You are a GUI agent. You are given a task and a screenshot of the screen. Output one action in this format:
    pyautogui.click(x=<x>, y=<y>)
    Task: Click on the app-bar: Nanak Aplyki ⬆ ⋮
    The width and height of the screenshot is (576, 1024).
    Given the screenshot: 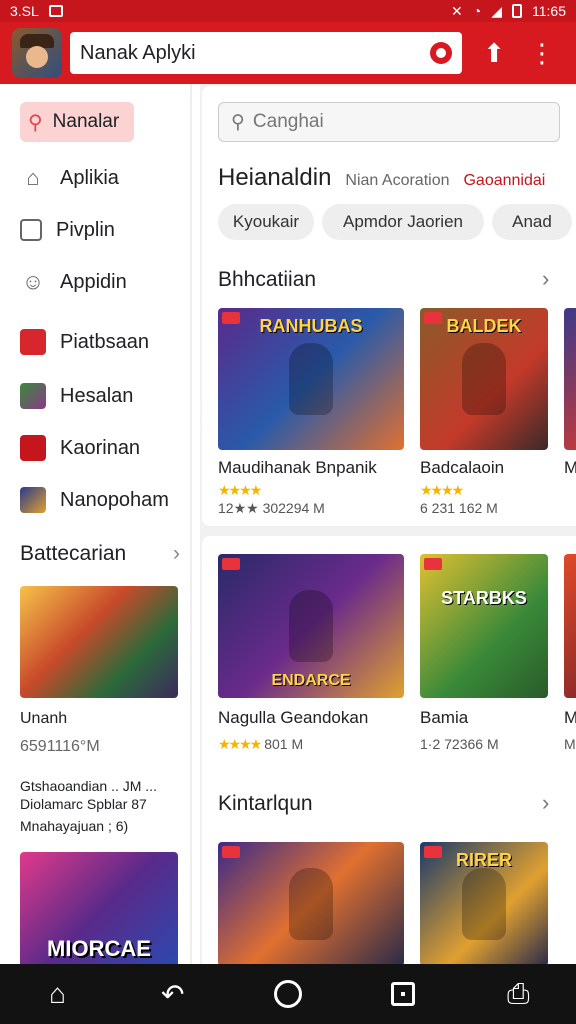 What is the action you would take?
    pyautogui.click(x=288, y=53)
    